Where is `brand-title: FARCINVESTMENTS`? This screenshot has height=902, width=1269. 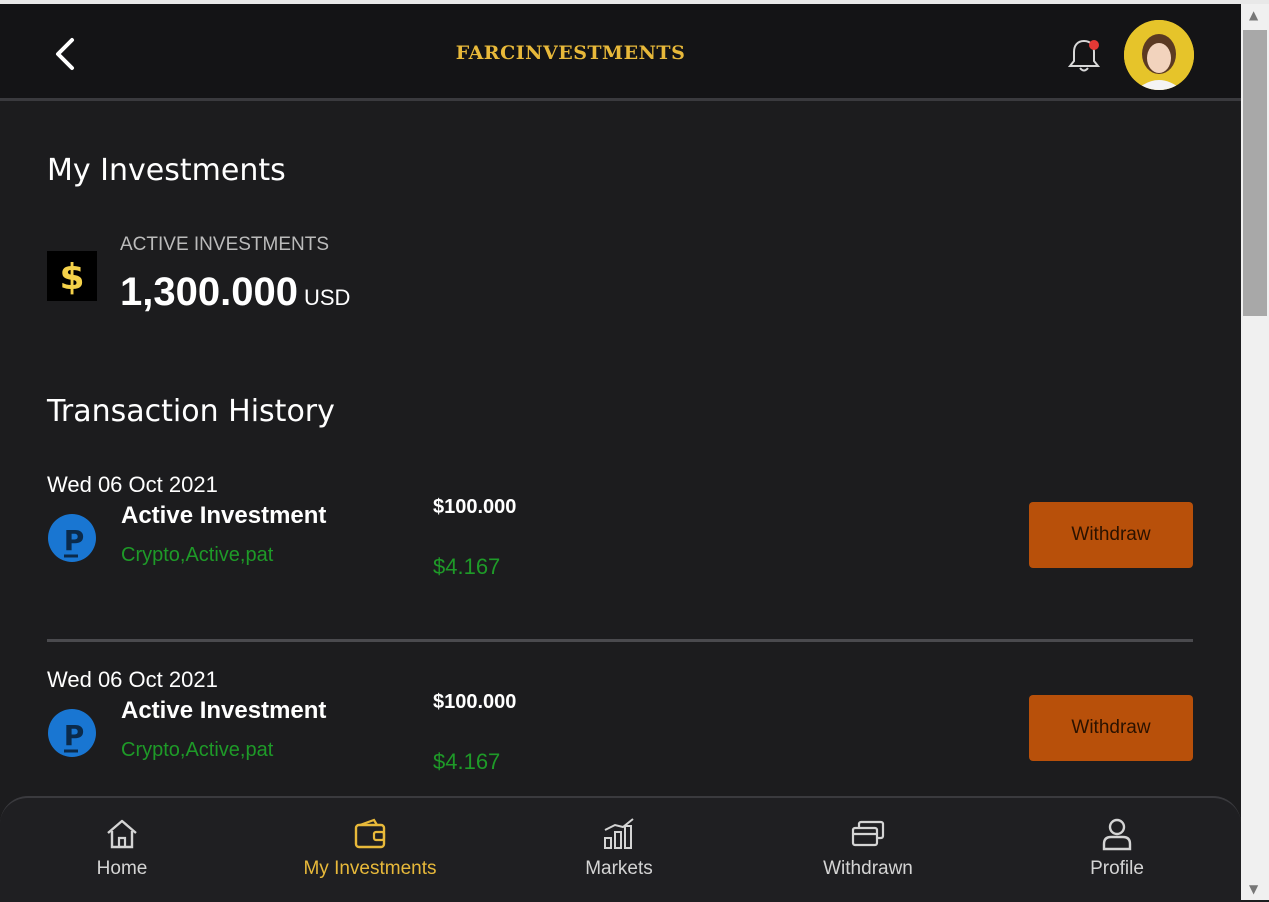 brand-title: FARCINVESTMENTS is located at coordinates (570, 53).